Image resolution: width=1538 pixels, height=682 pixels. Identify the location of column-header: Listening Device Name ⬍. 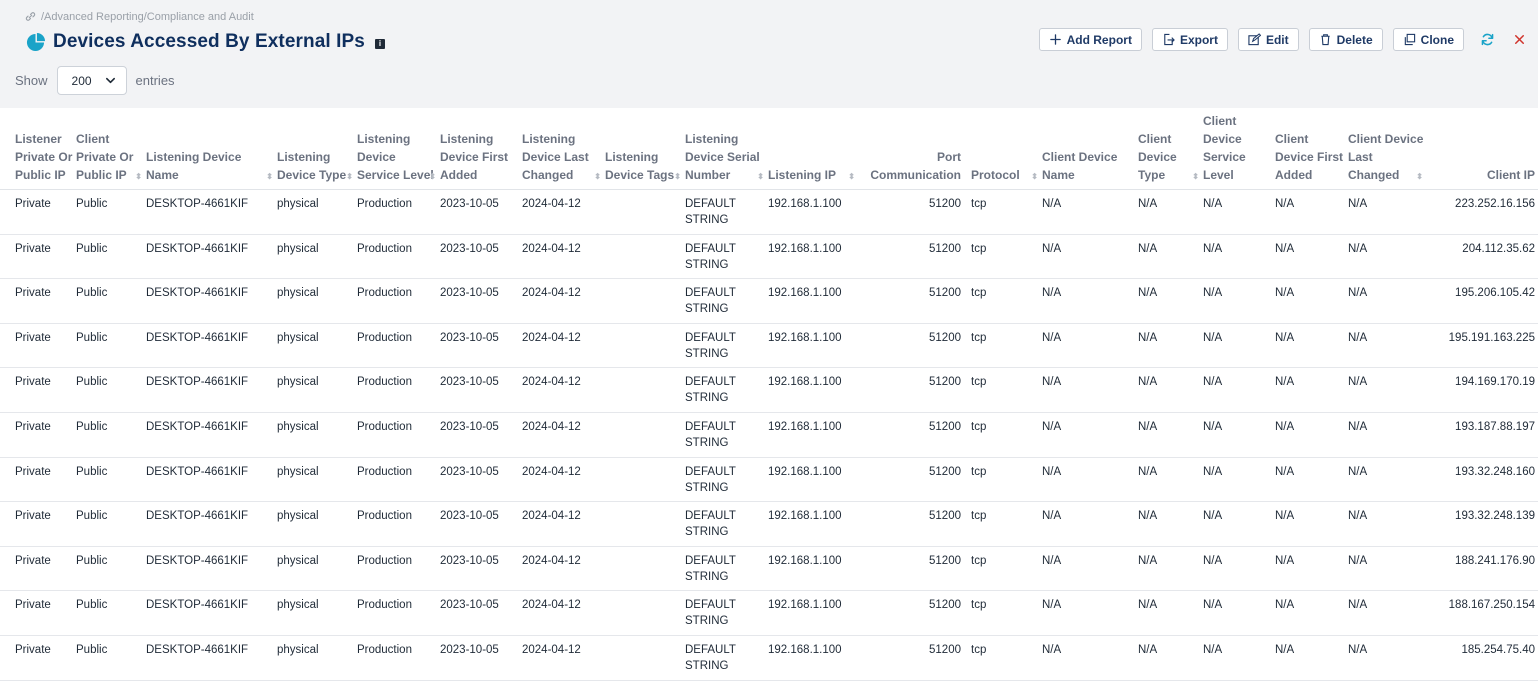
(211, 149).